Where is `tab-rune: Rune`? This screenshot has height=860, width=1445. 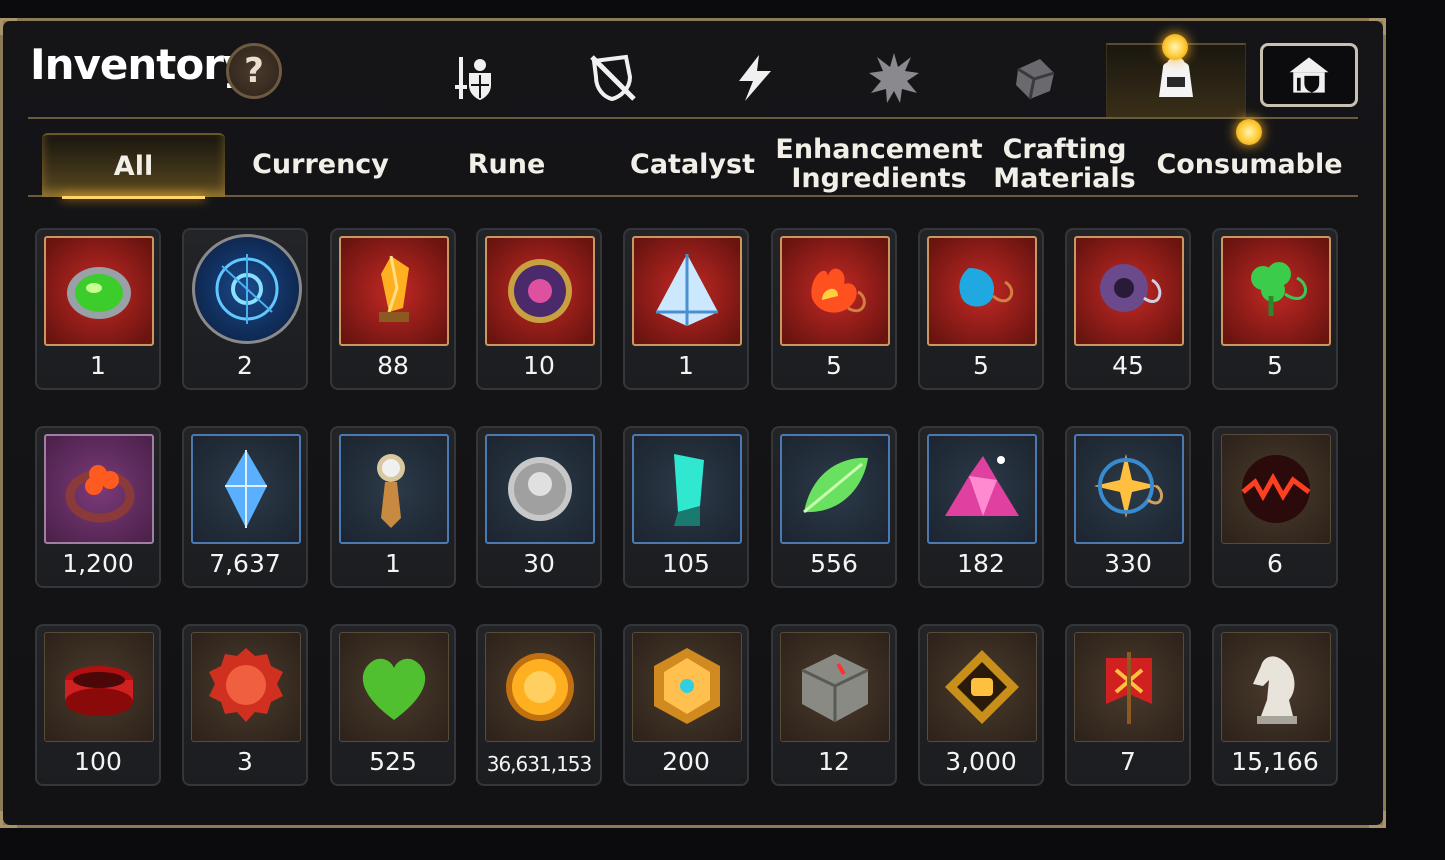
tab-rune: Rune is located at coordinates (506, 164).